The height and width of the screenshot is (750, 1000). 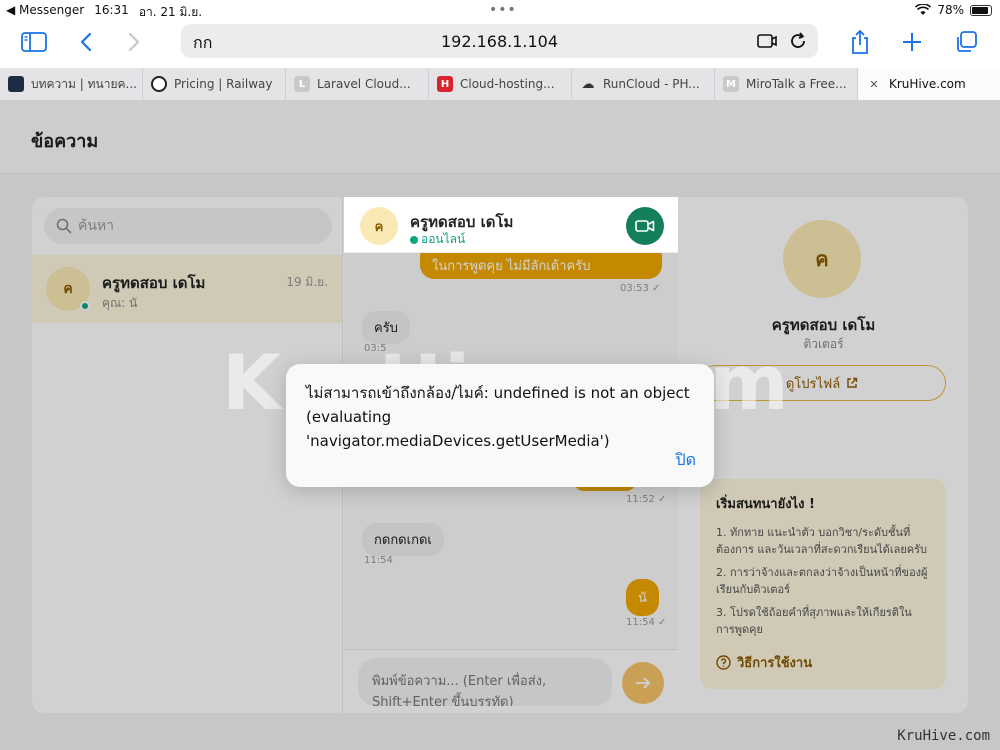 I want to click on reload-icon, so click(x=798, y=41).